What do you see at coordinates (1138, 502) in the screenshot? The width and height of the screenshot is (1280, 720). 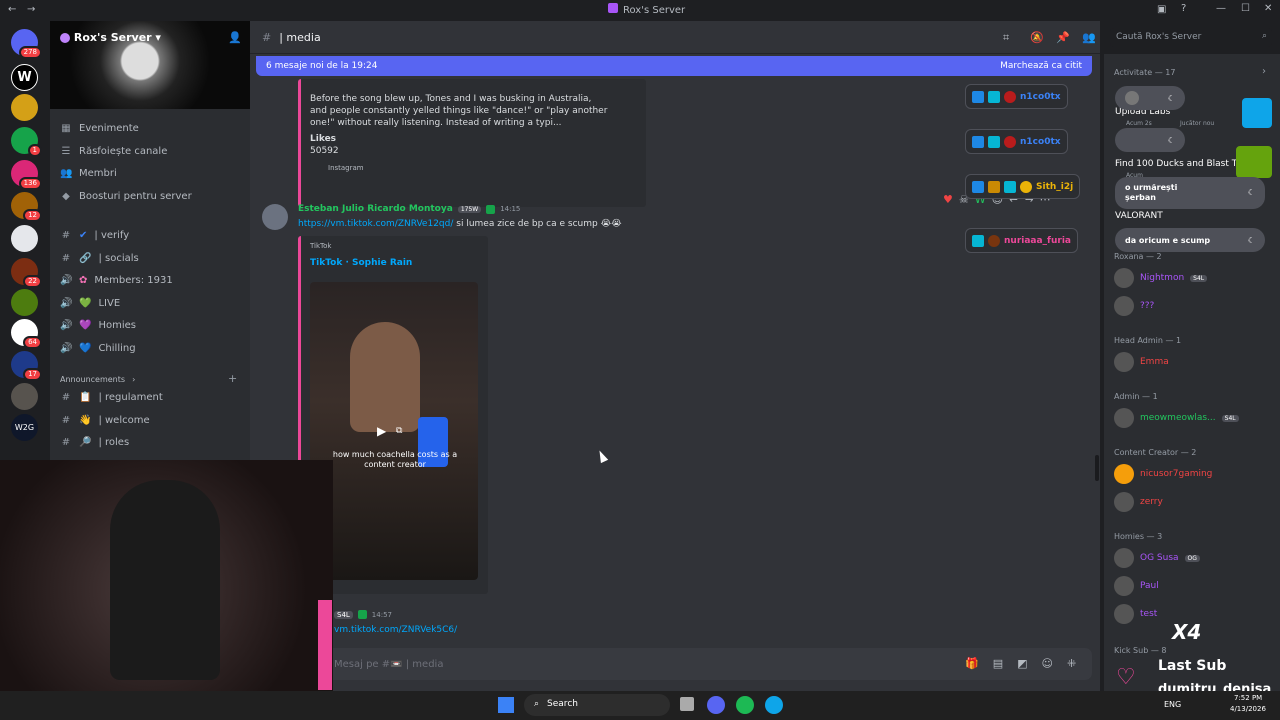 I see `member-row: zerry` at bounding box center [1138, 502].